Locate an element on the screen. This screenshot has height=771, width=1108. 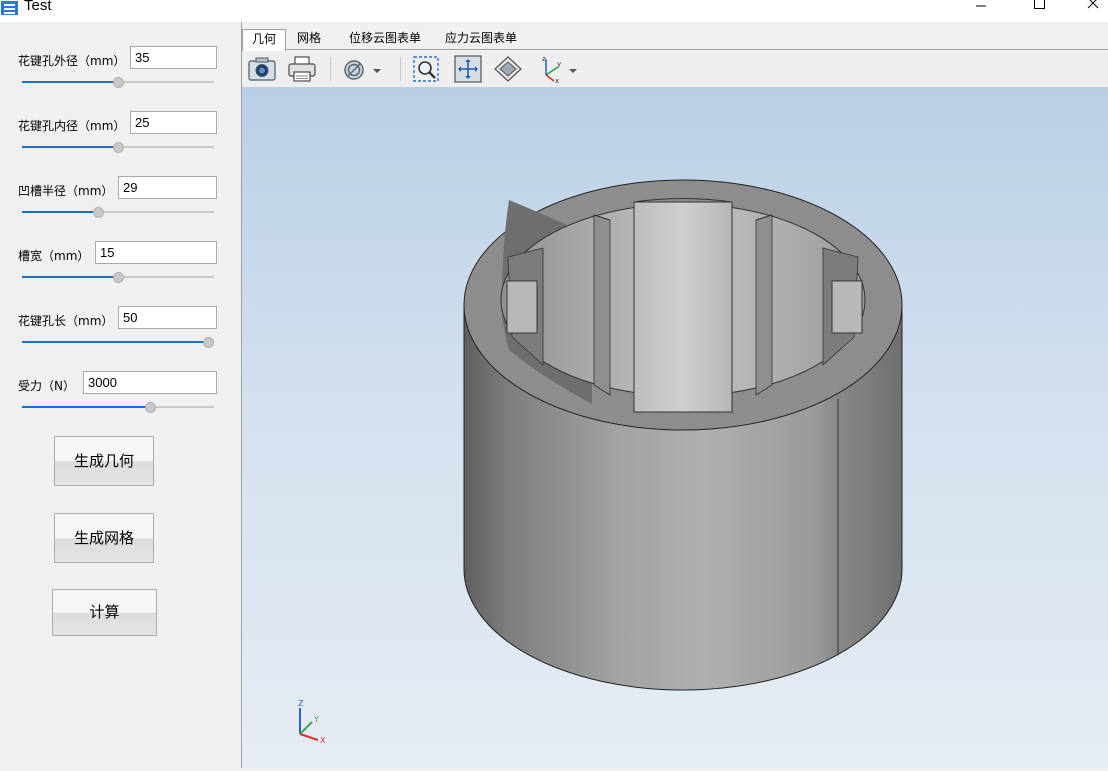
force-input: 3000 is located at coordinates (150, 382).